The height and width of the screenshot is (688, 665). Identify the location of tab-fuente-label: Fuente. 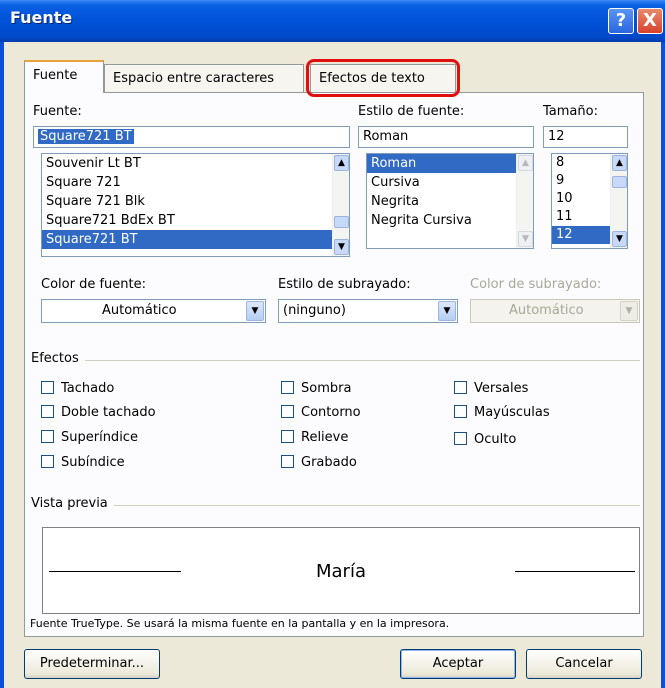
(55, 75).